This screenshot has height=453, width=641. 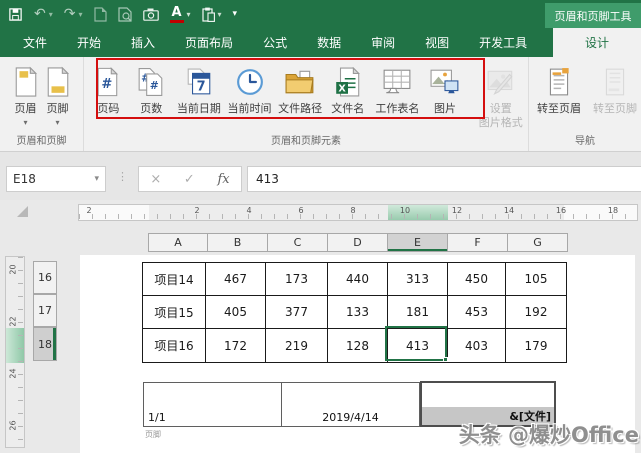 What do you see at coordinates (383, 42) in the screenshot?
I see `tab-review: 审阅` at bounding box center [383, 42].